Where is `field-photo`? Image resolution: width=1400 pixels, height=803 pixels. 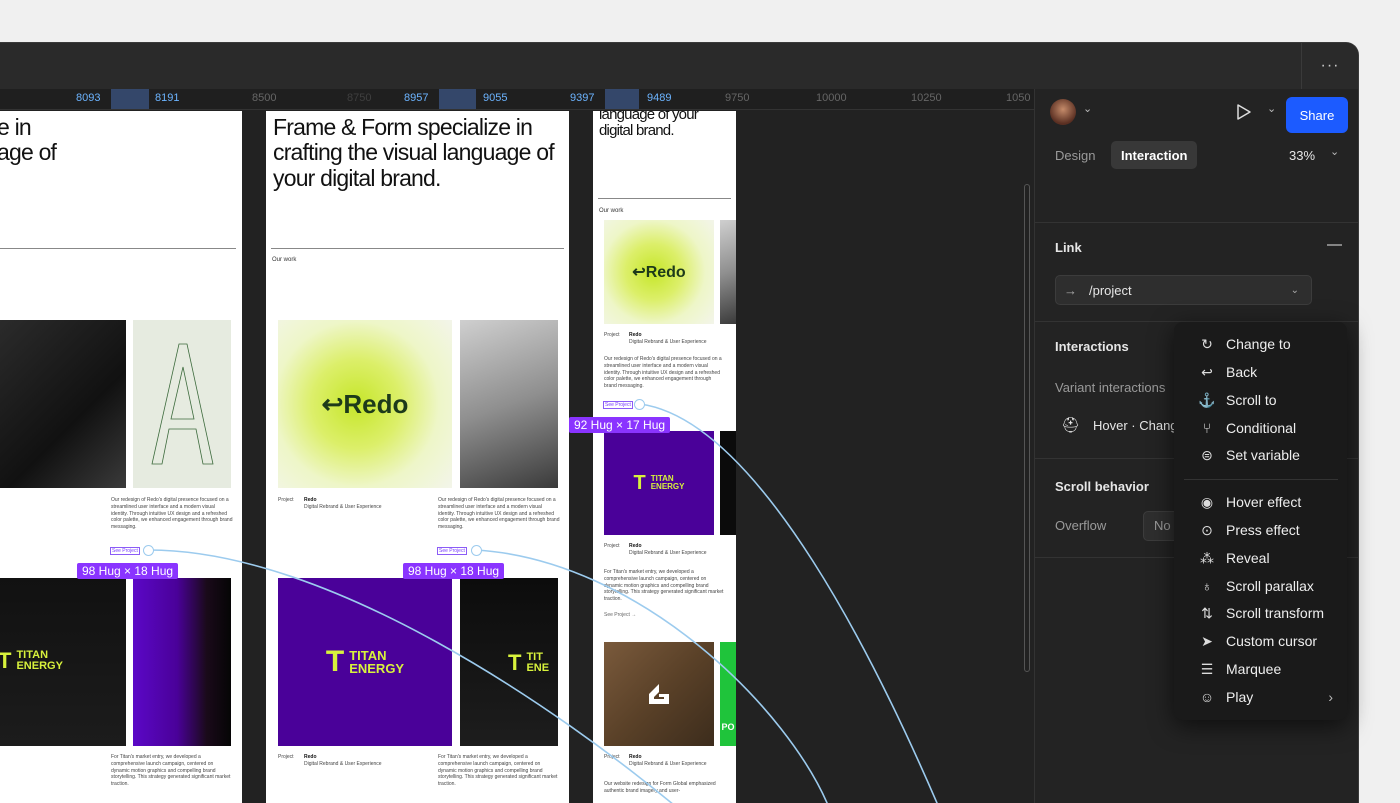 field-photo is located at coordinates (659, 694).